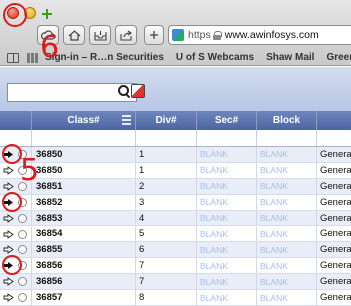 The image size is (351, 306). What do you see at coordinates (84, 186) in the screenshot?
I see `cell-class: 36851` at bounding box center [84, 186].